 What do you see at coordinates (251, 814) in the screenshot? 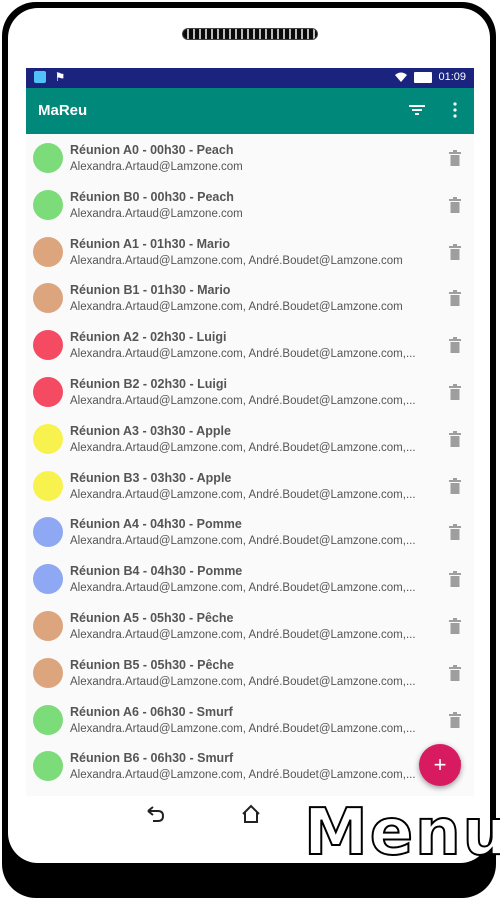
I see `home-icon` at bounding box center [251, 814].